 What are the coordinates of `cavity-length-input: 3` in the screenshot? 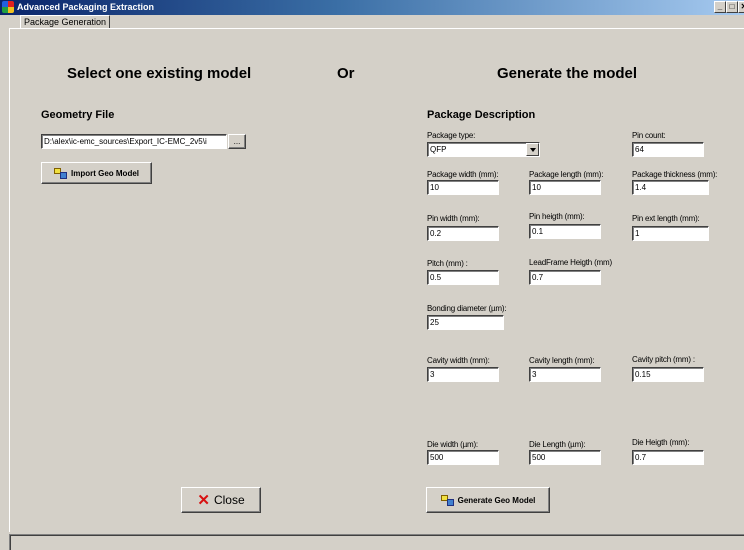 It's located at (565, 374).